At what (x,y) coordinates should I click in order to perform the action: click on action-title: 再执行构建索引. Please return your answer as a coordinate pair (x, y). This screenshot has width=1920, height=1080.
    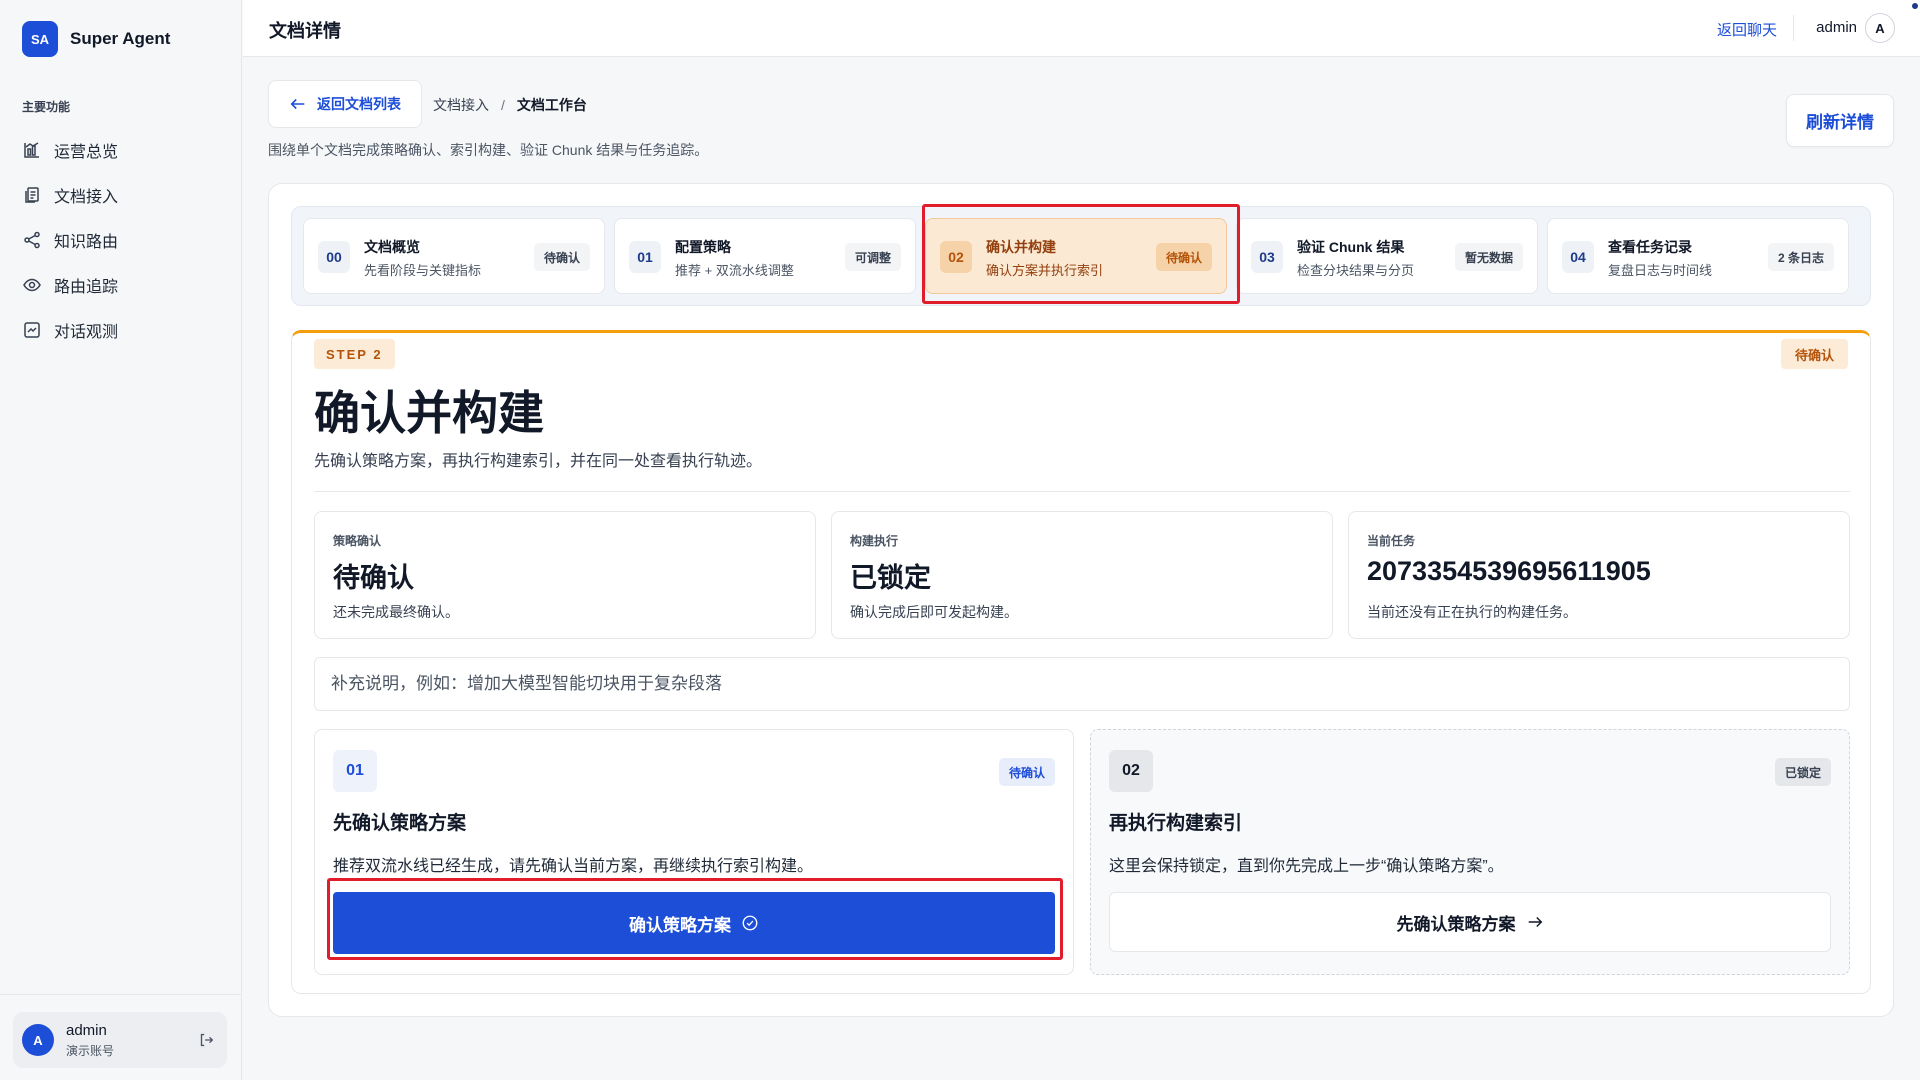
    Looking at the image, I should click on (1176, 823).